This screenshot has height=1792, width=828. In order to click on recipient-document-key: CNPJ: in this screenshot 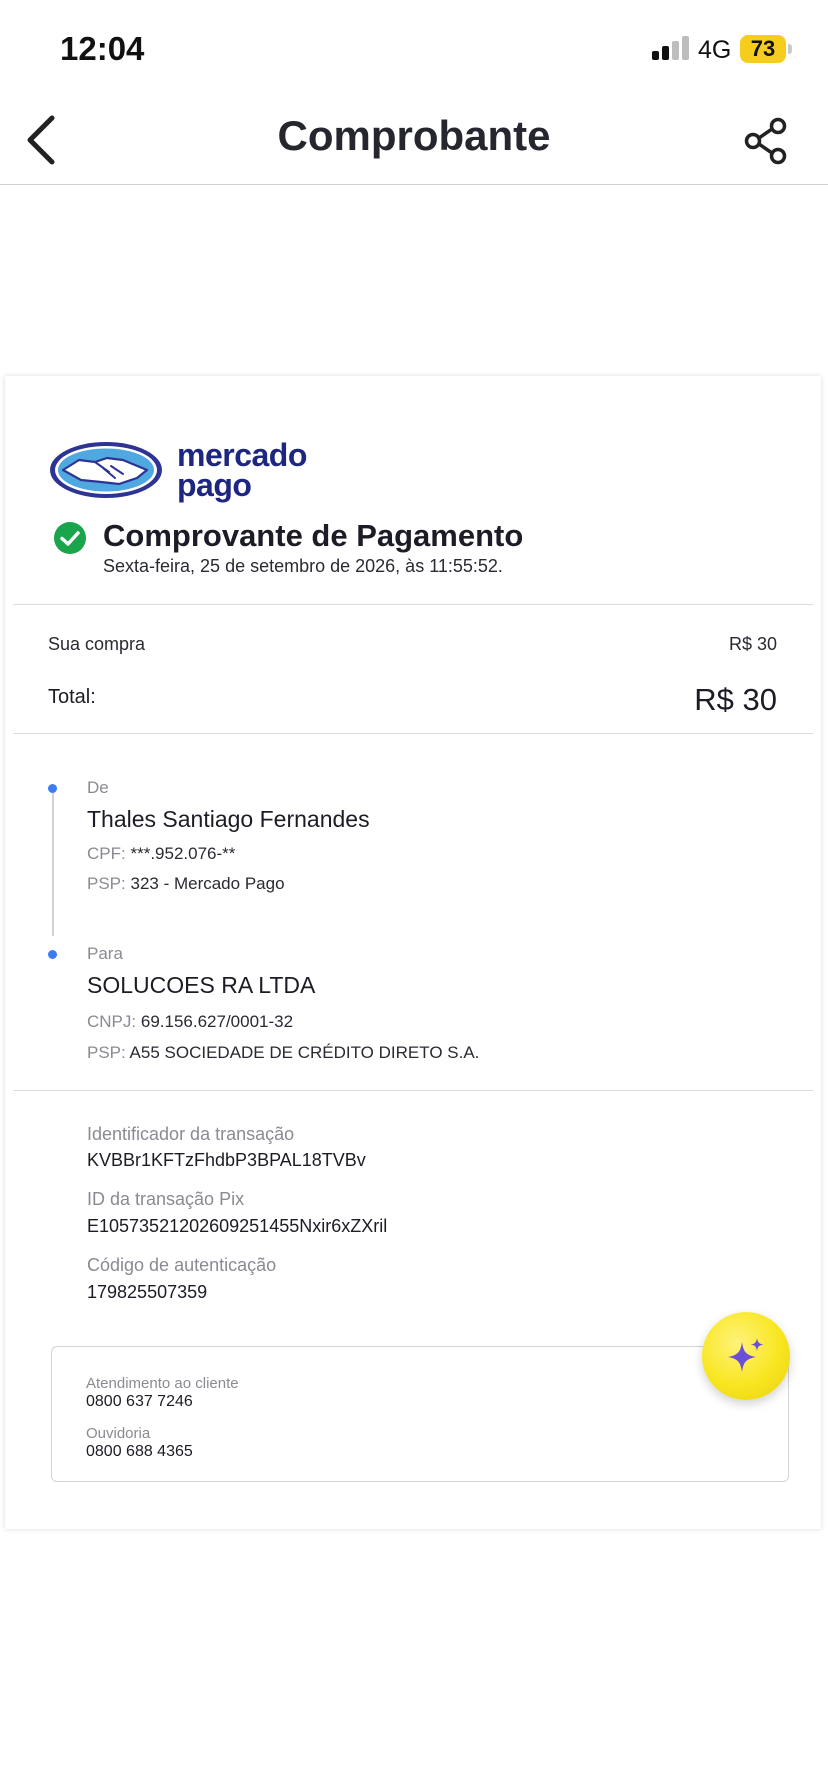, I will do `click(112, 1021)`.